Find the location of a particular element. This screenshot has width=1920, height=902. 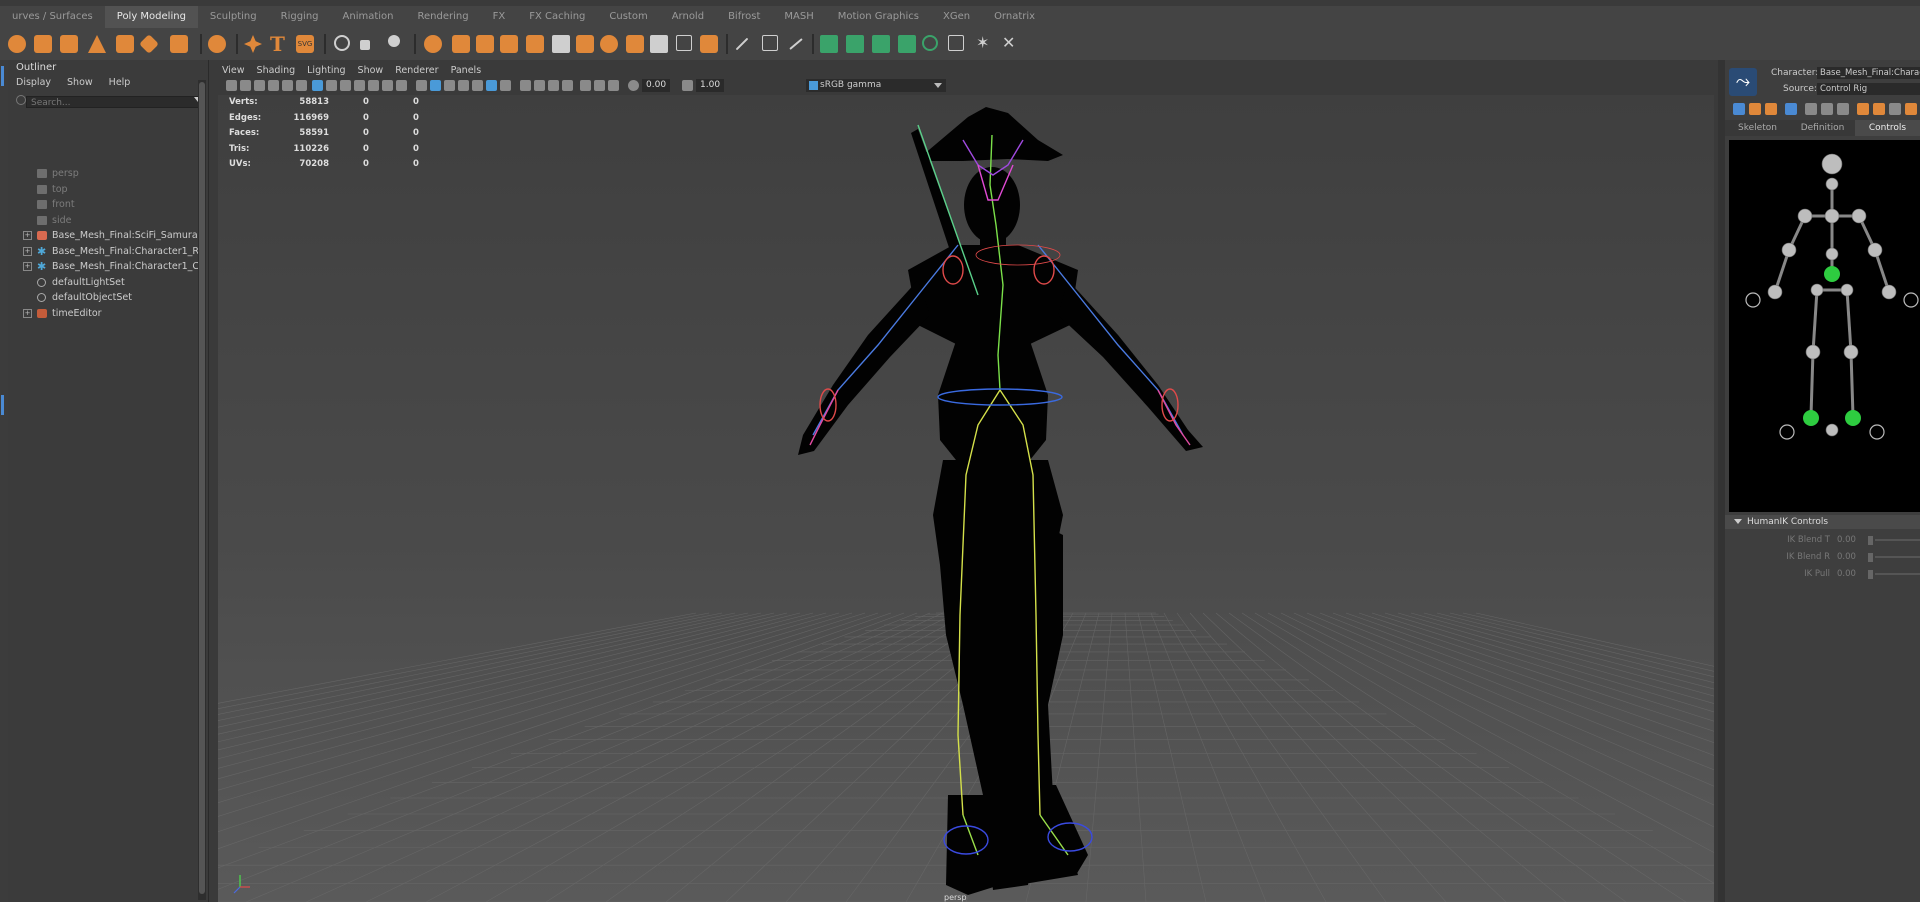

viewport-menu-panels: Panels is located at coordinates (466, 71).